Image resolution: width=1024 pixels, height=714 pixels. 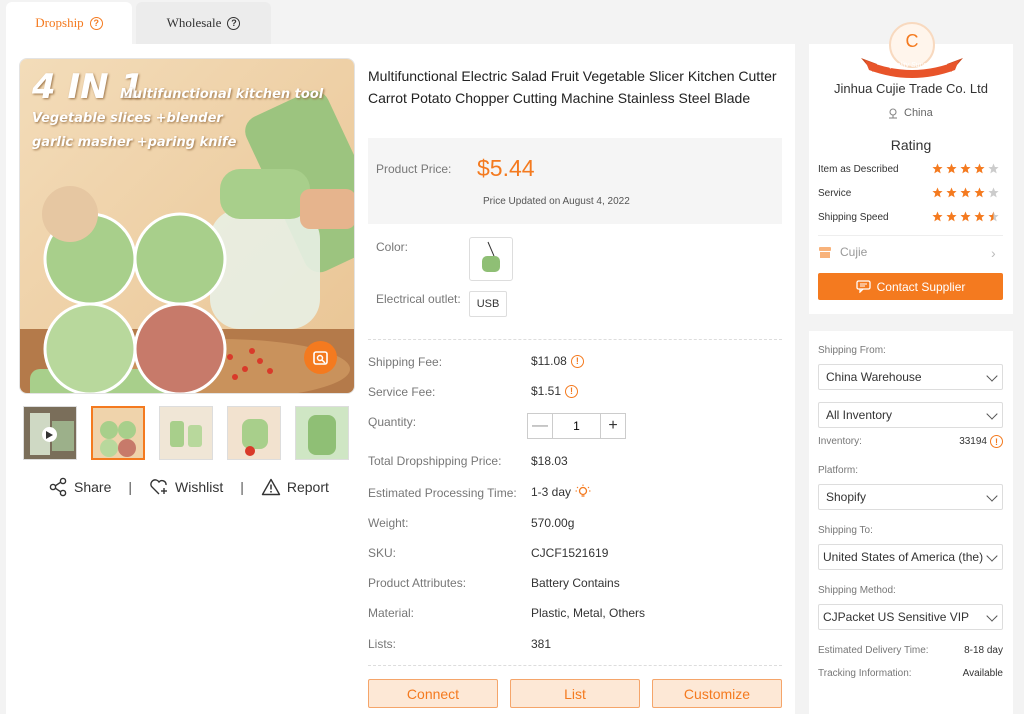 What do you see at coordinates (433, 693) in the screenshot?
I see `connect-button: Connect` at bounding box center [433, 693].